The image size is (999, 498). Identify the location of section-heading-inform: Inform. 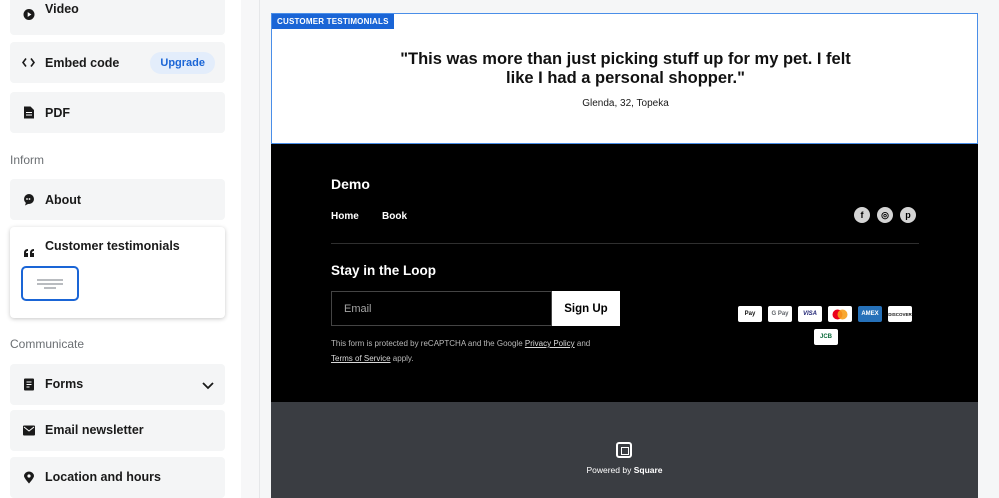
(27, 160).